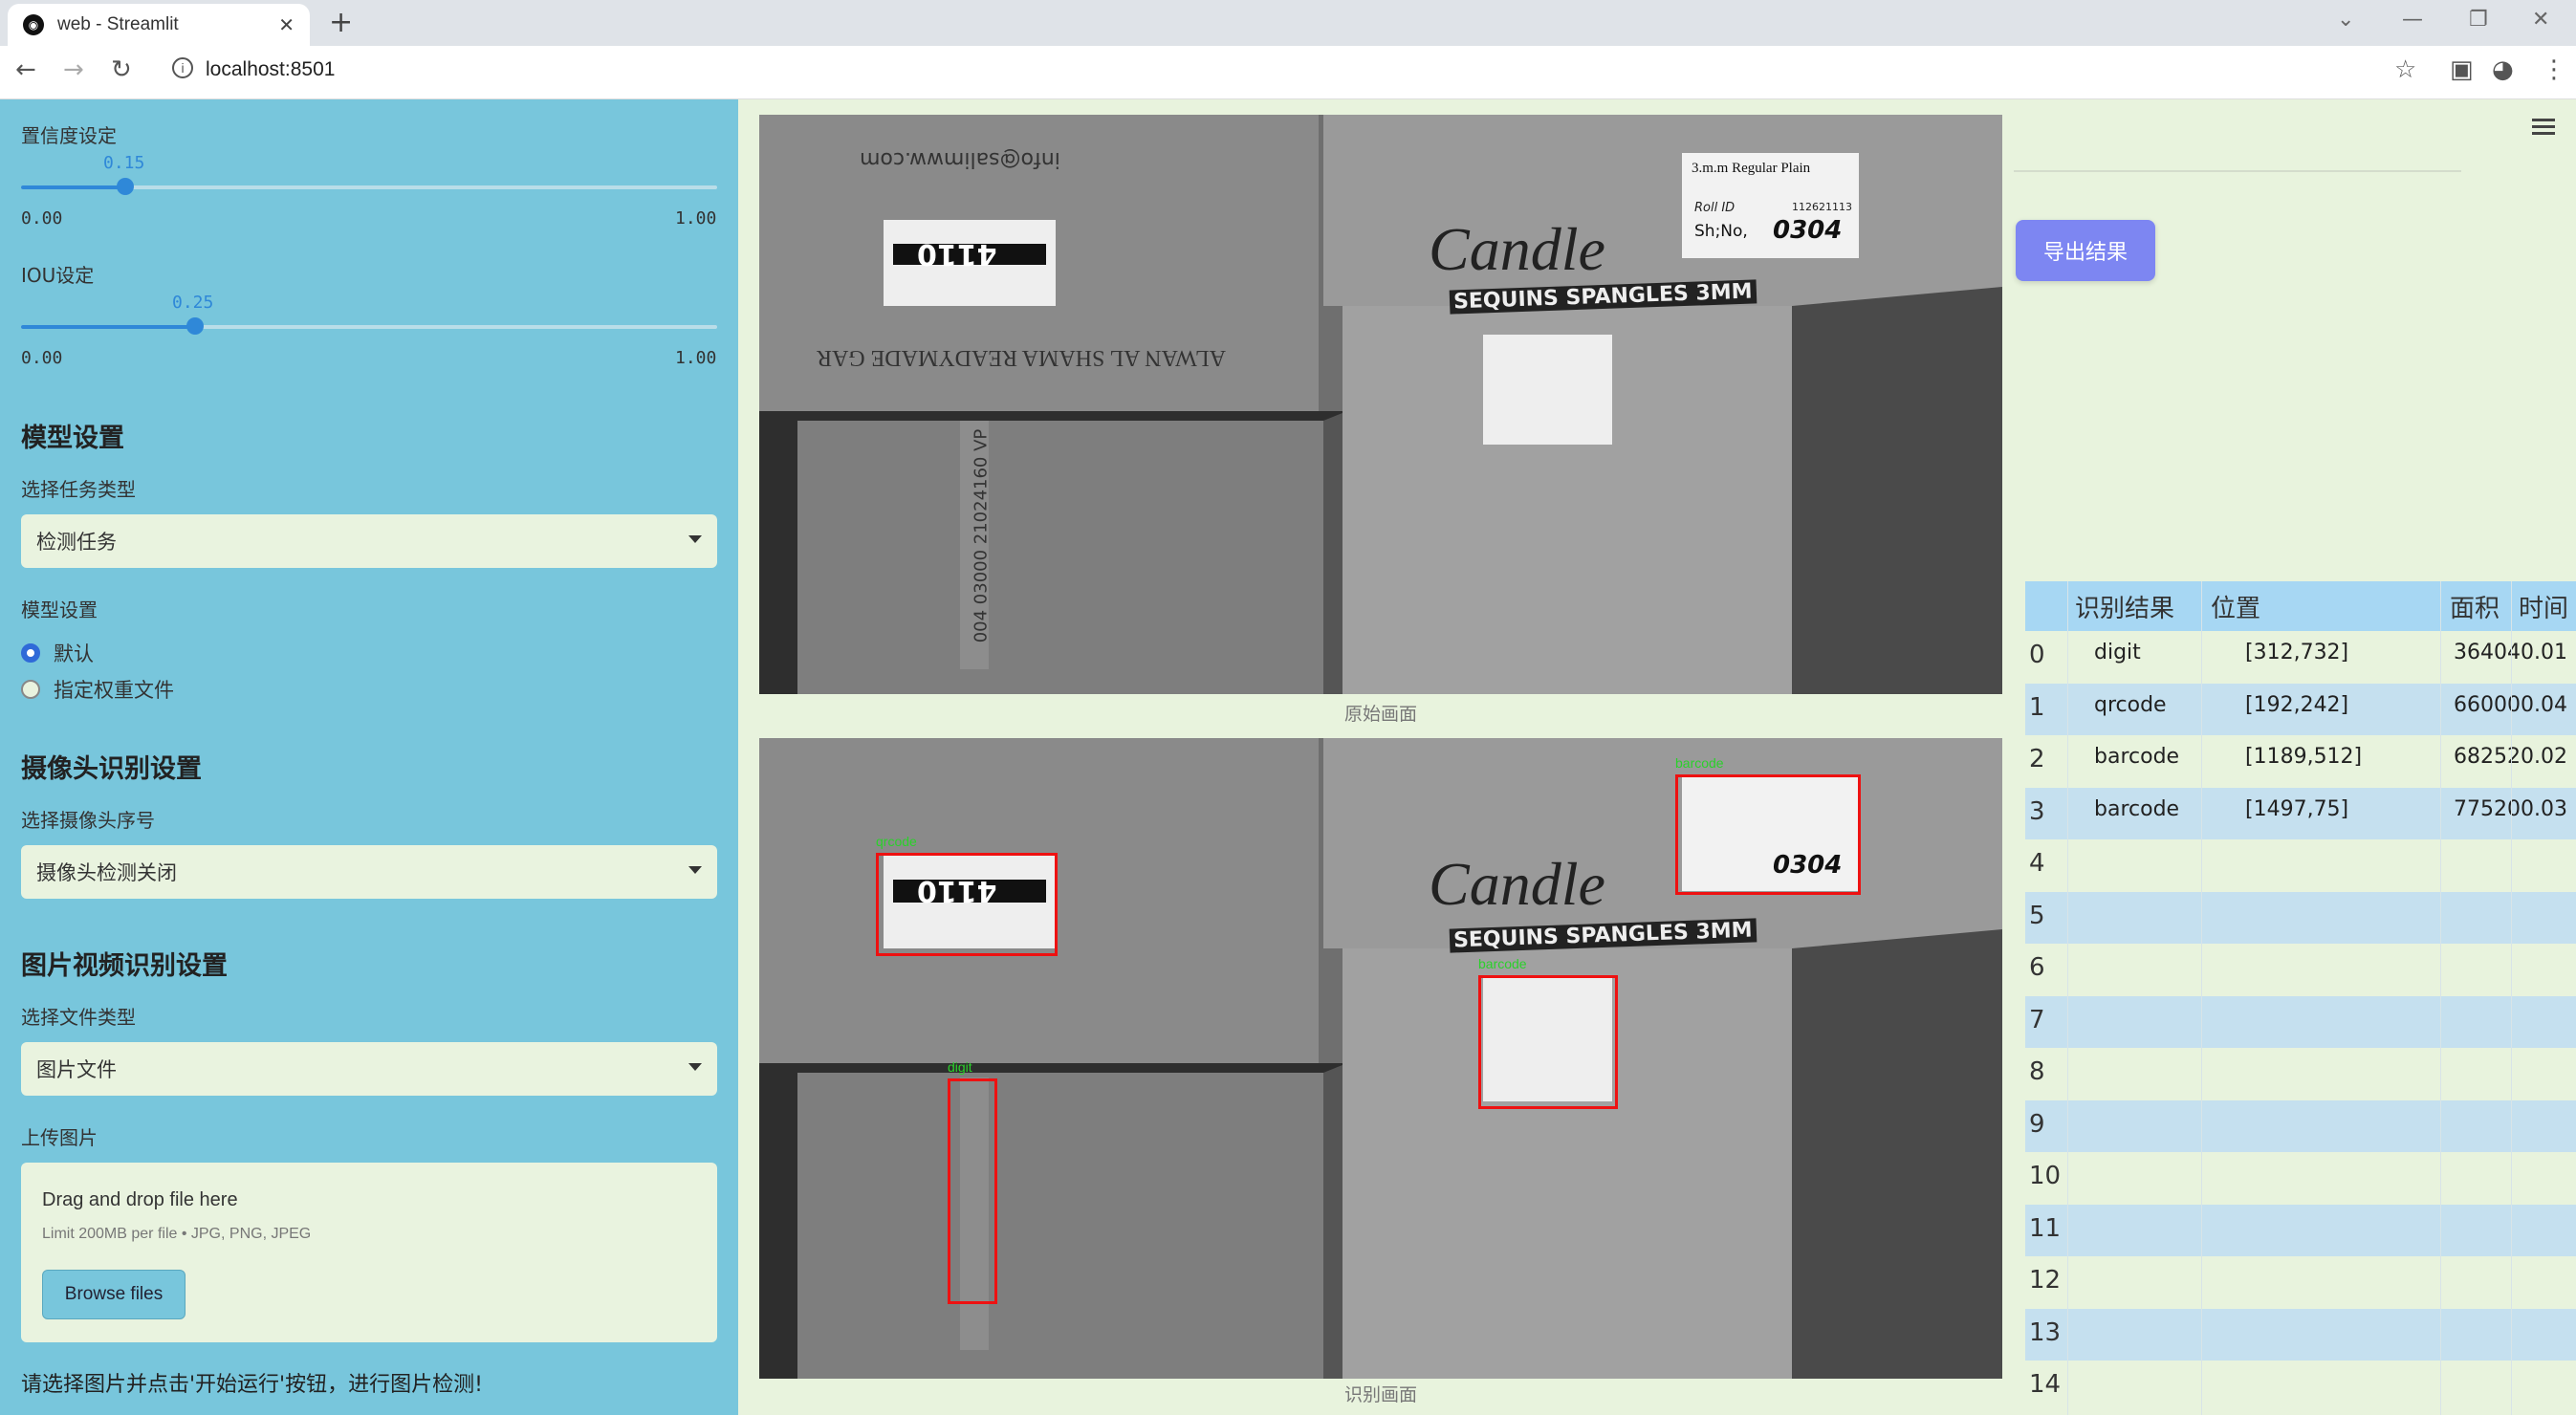 The image size is (2576, 1415). Describe the element at coordinates (2037, 864) in the screenshot. I see `row-index: 4` at that location.